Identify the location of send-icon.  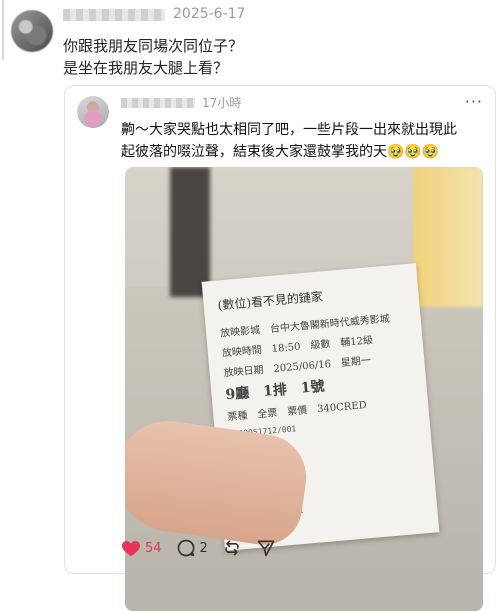
(266, 548).